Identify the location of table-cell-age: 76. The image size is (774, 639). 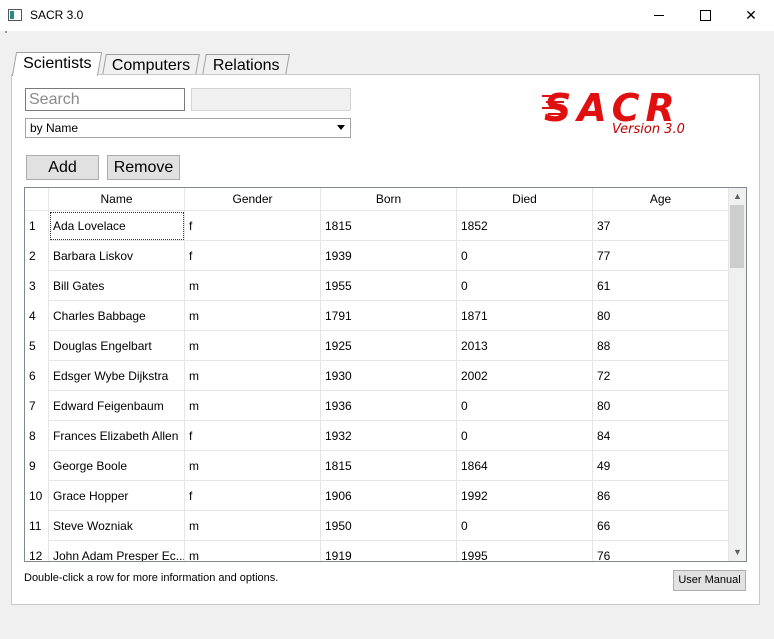
(661, 551).